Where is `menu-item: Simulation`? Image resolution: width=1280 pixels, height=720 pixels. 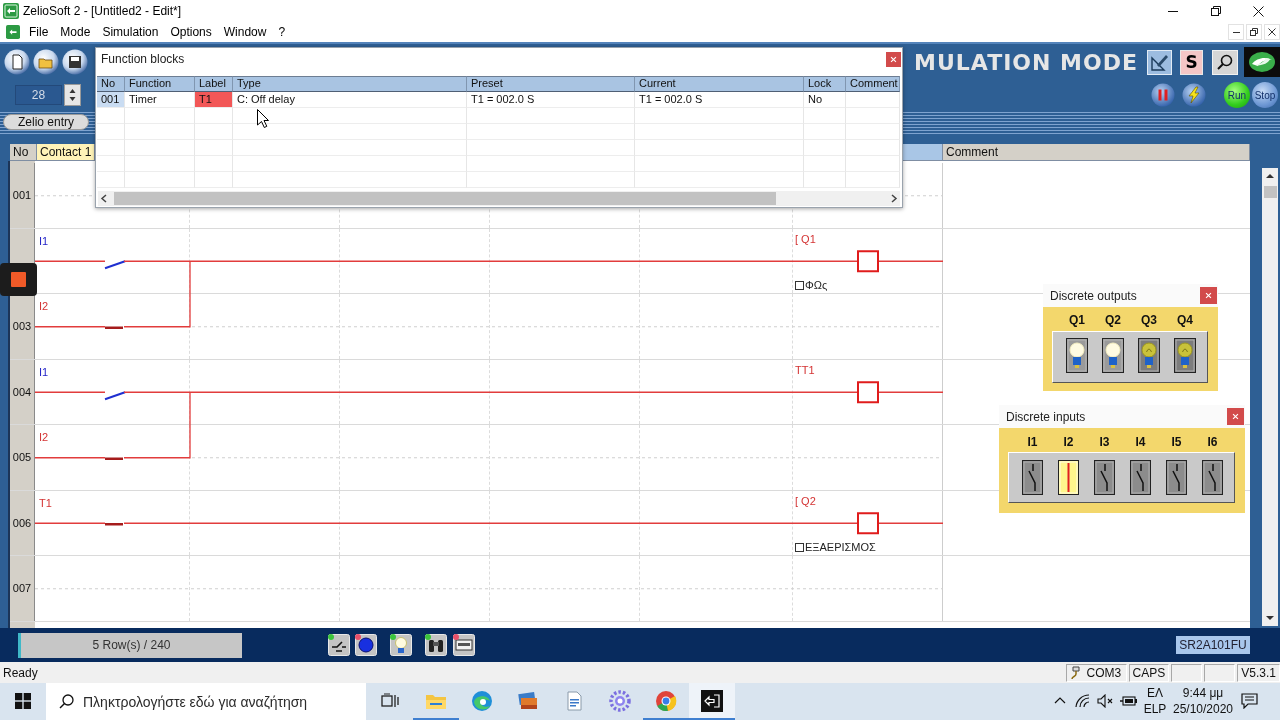
menu-item: Simulation is located at coordinates (130, 32).